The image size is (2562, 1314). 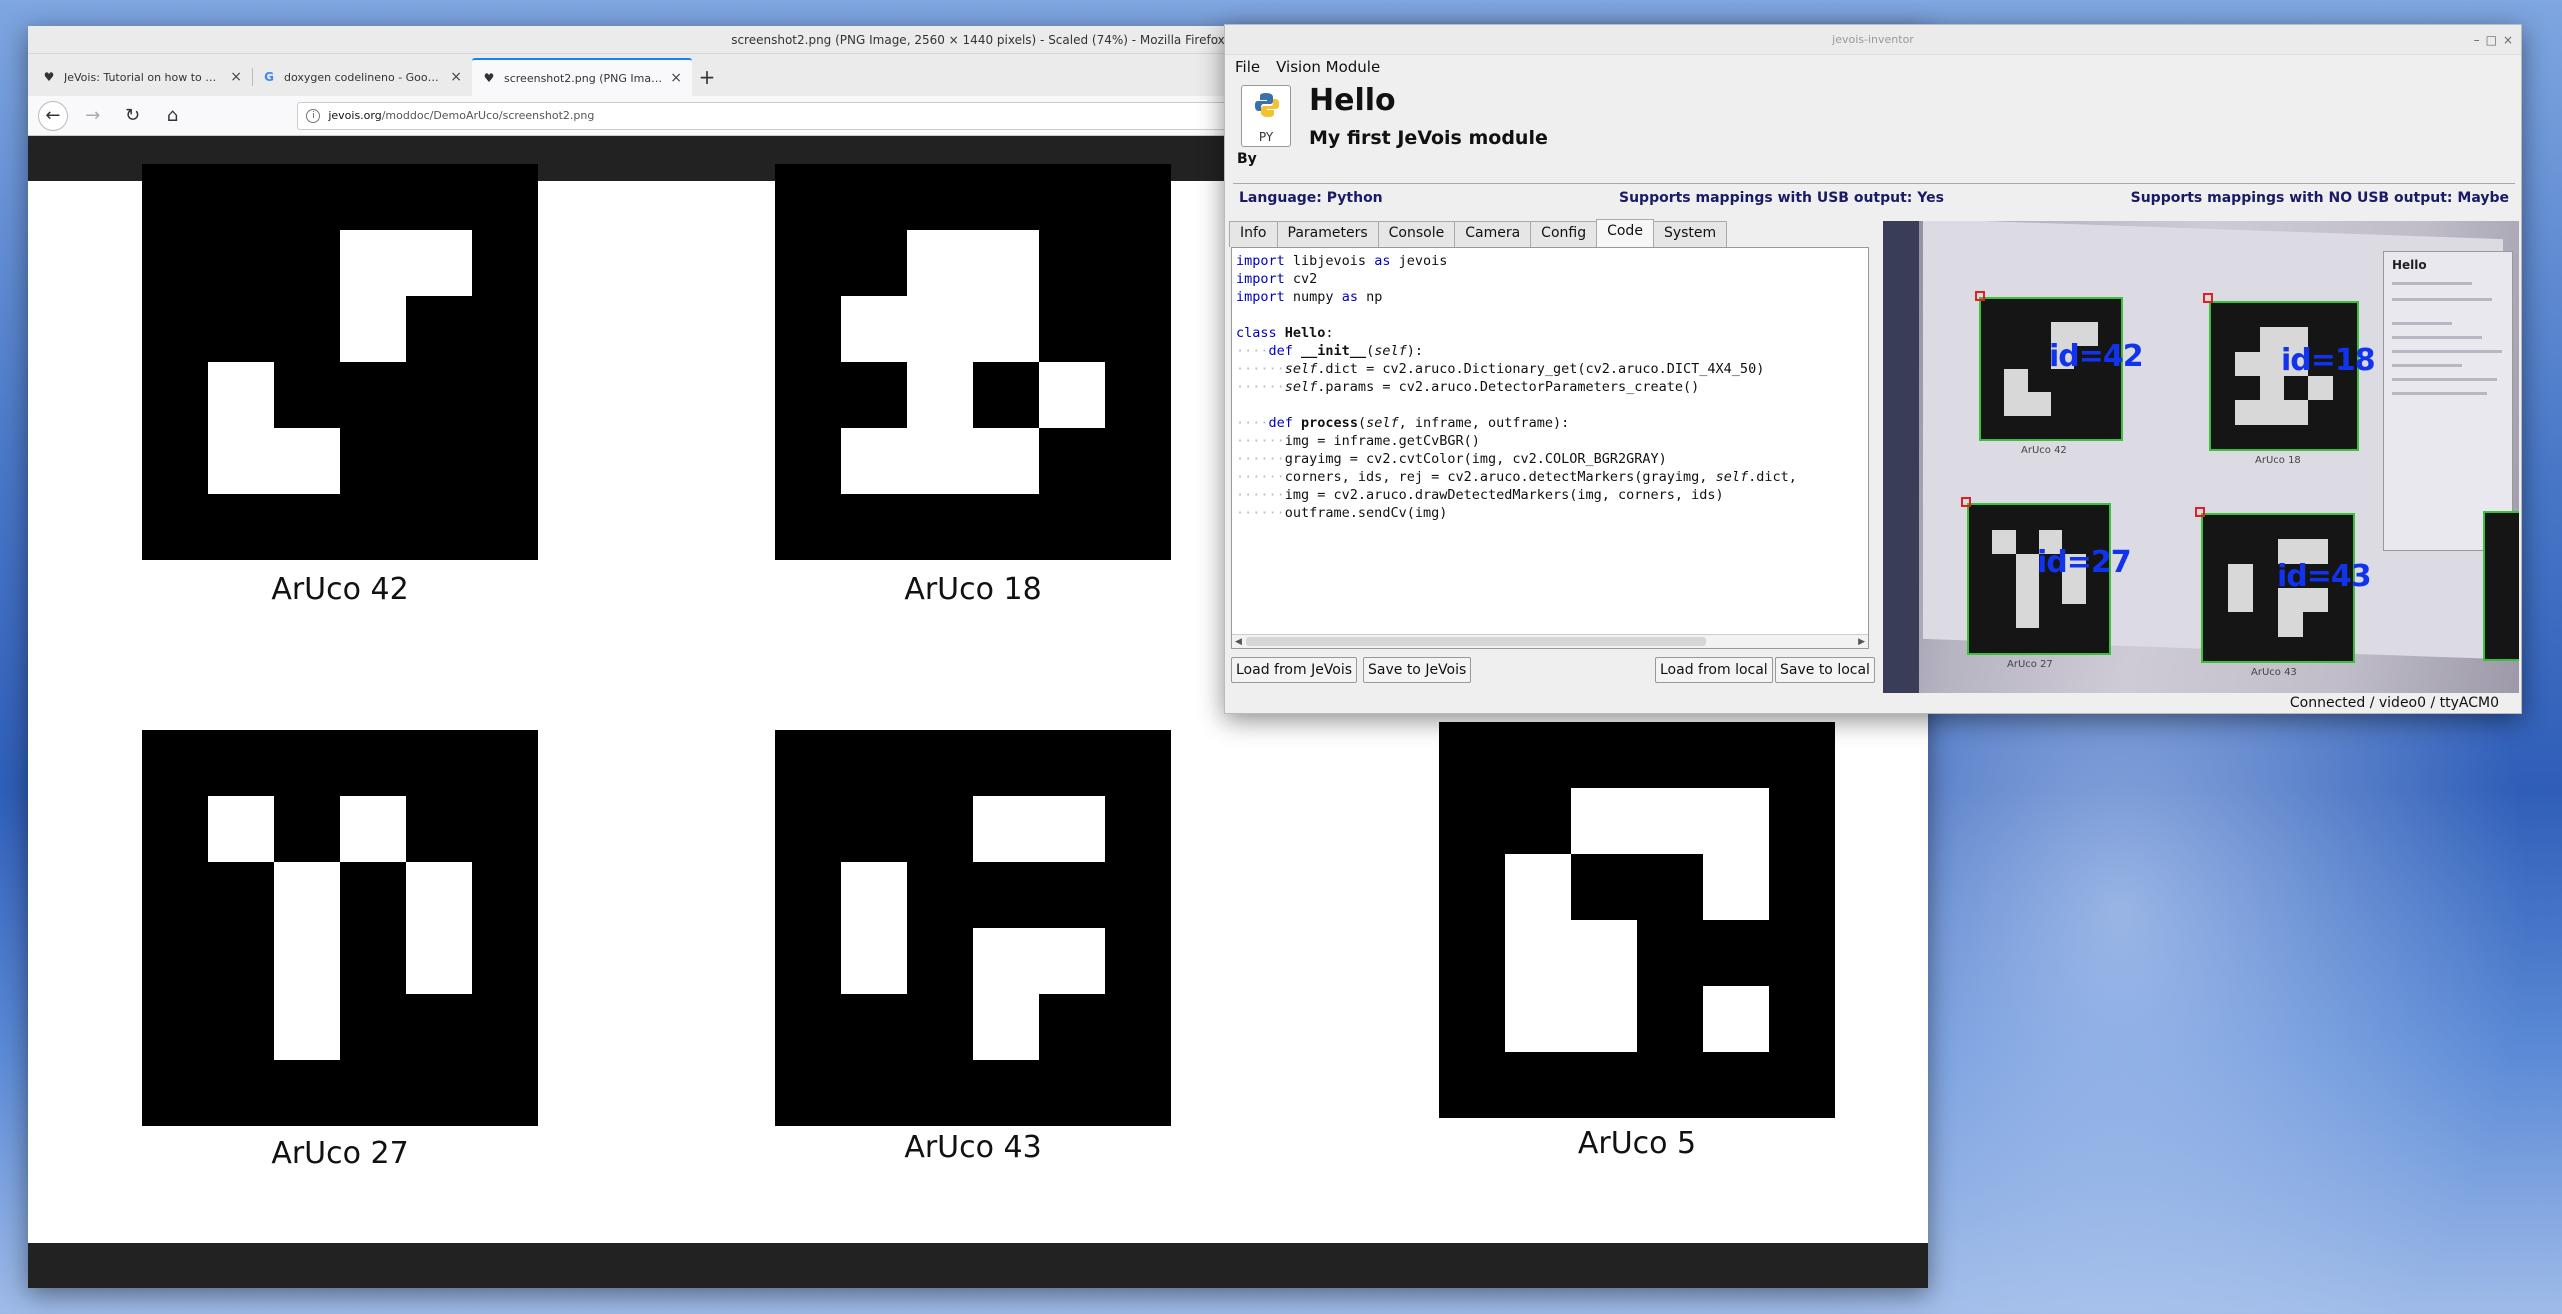 I want to click on tab-console: Console, so click(x=1416, y=234).